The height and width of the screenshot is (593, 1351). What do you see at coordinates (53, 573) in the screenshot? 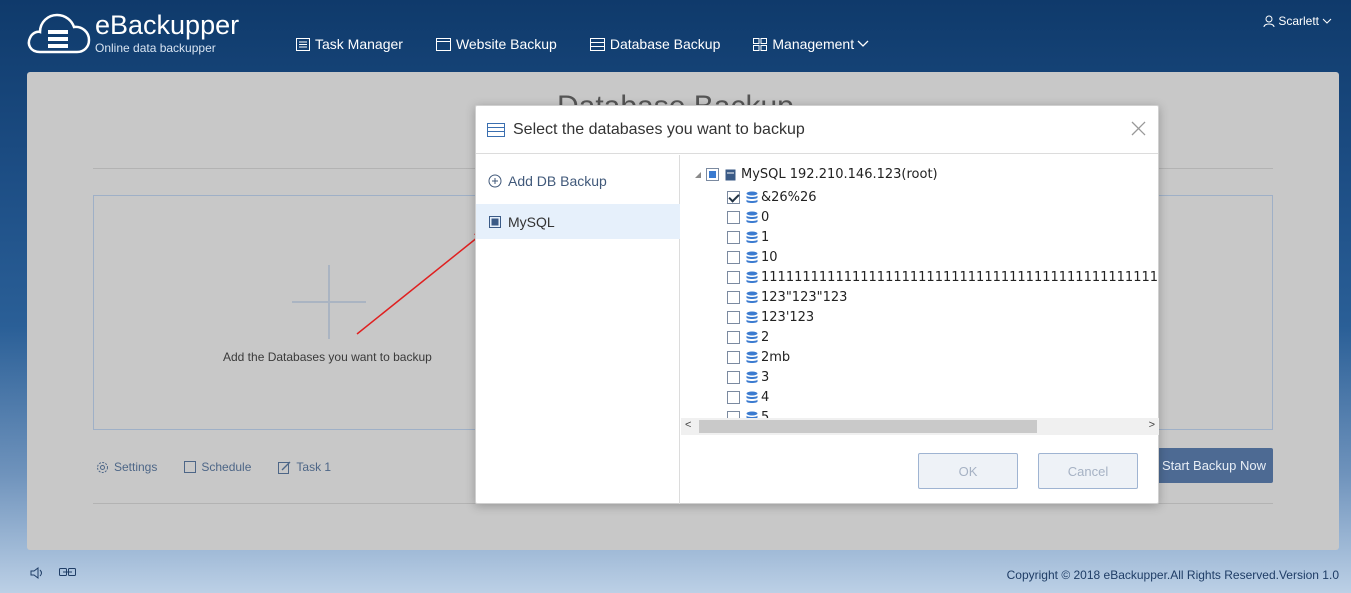
I see `footer-icons` at bounding box center [53, 573].